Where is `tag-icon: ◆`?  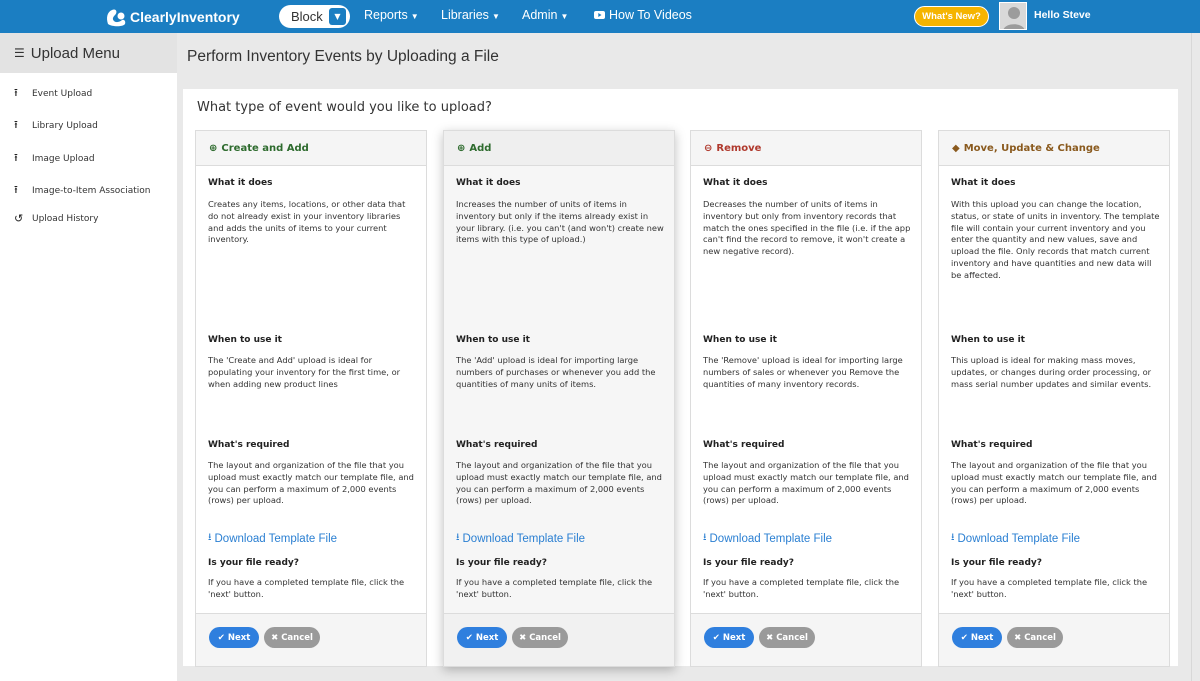 tag-icon: ◆ is located at coordinates (956, 148).